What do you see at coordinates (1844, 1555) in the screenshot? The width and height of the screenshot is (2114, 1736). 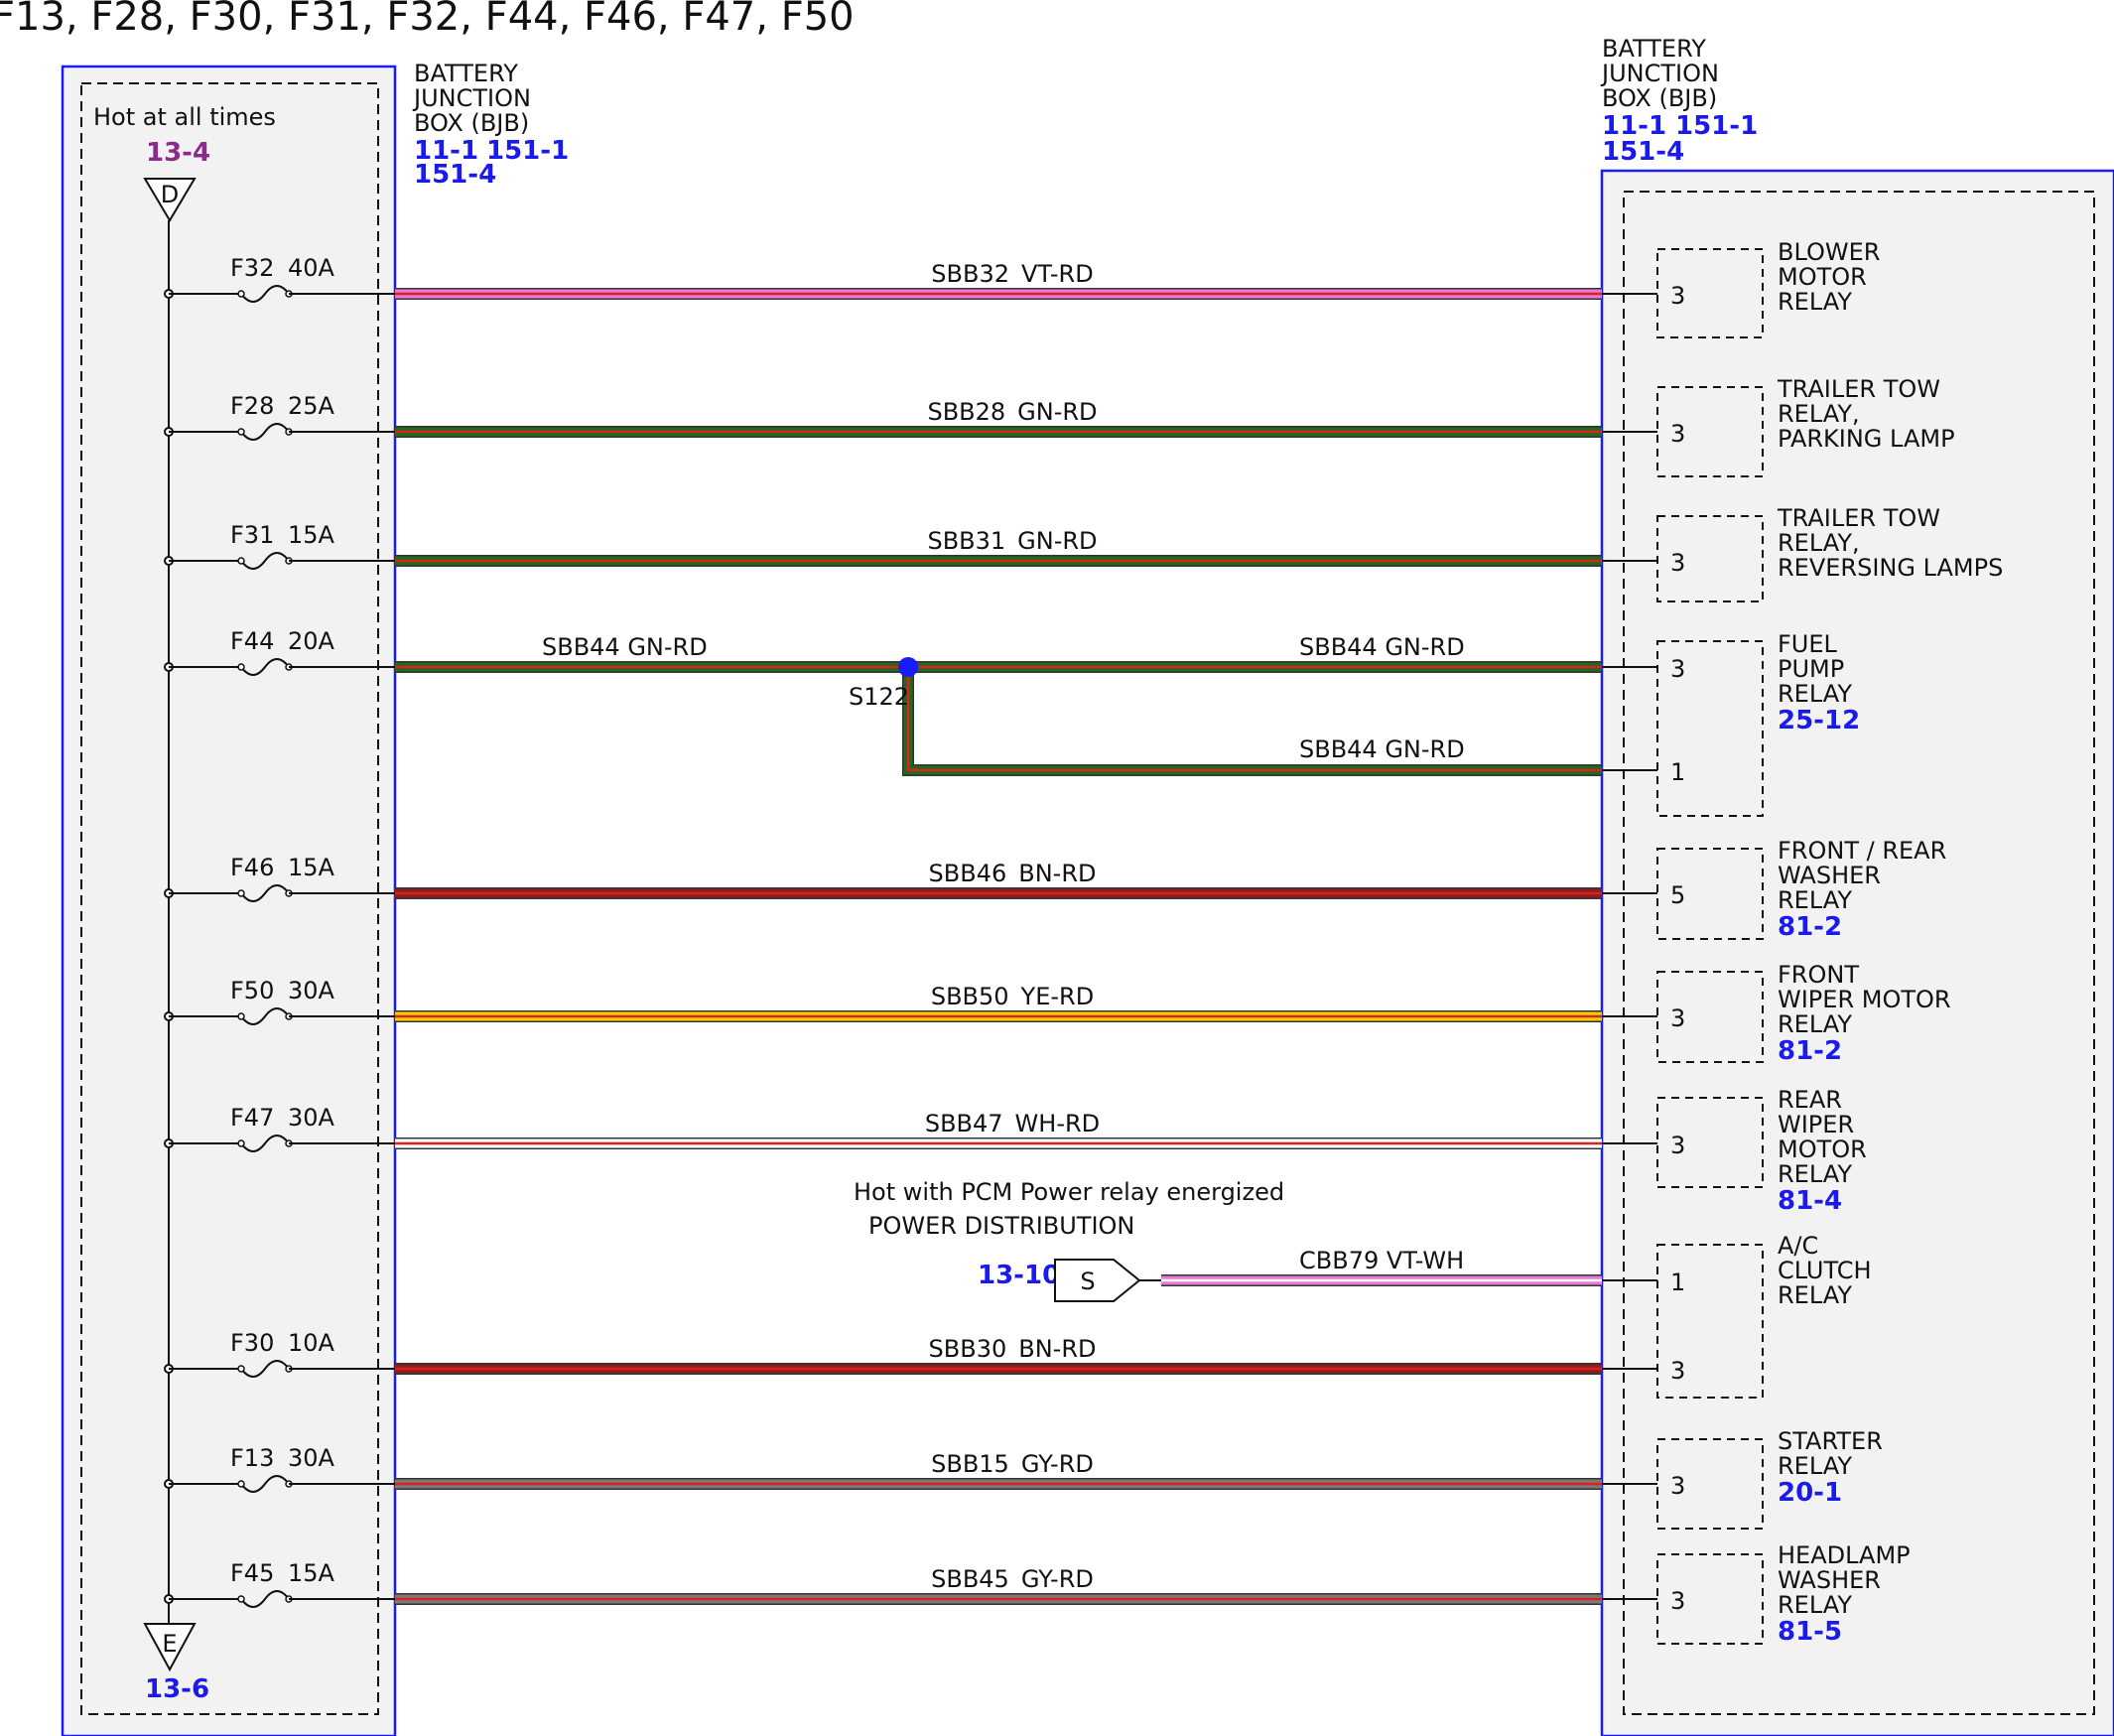 I see `relay-name-line: HEADLAMP` at bounding box center [1844, 1555].